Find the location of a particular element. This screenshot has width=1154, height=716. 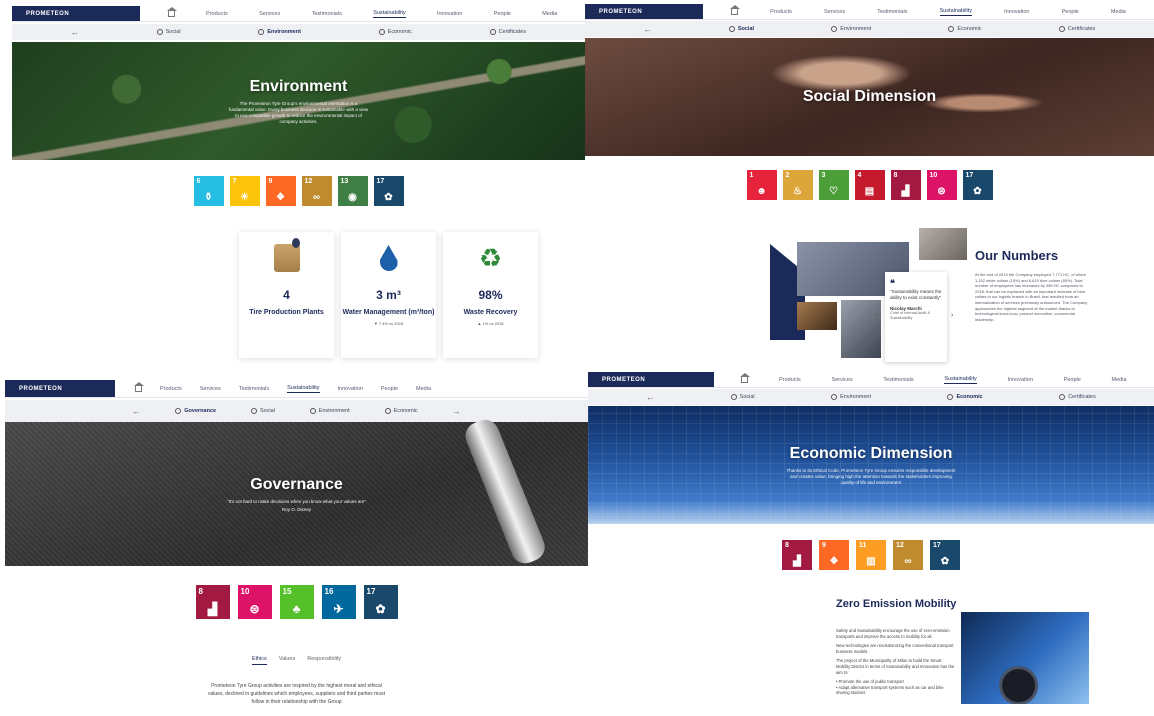

recycle-icon: ♻ is located at coordinates (490, 257).